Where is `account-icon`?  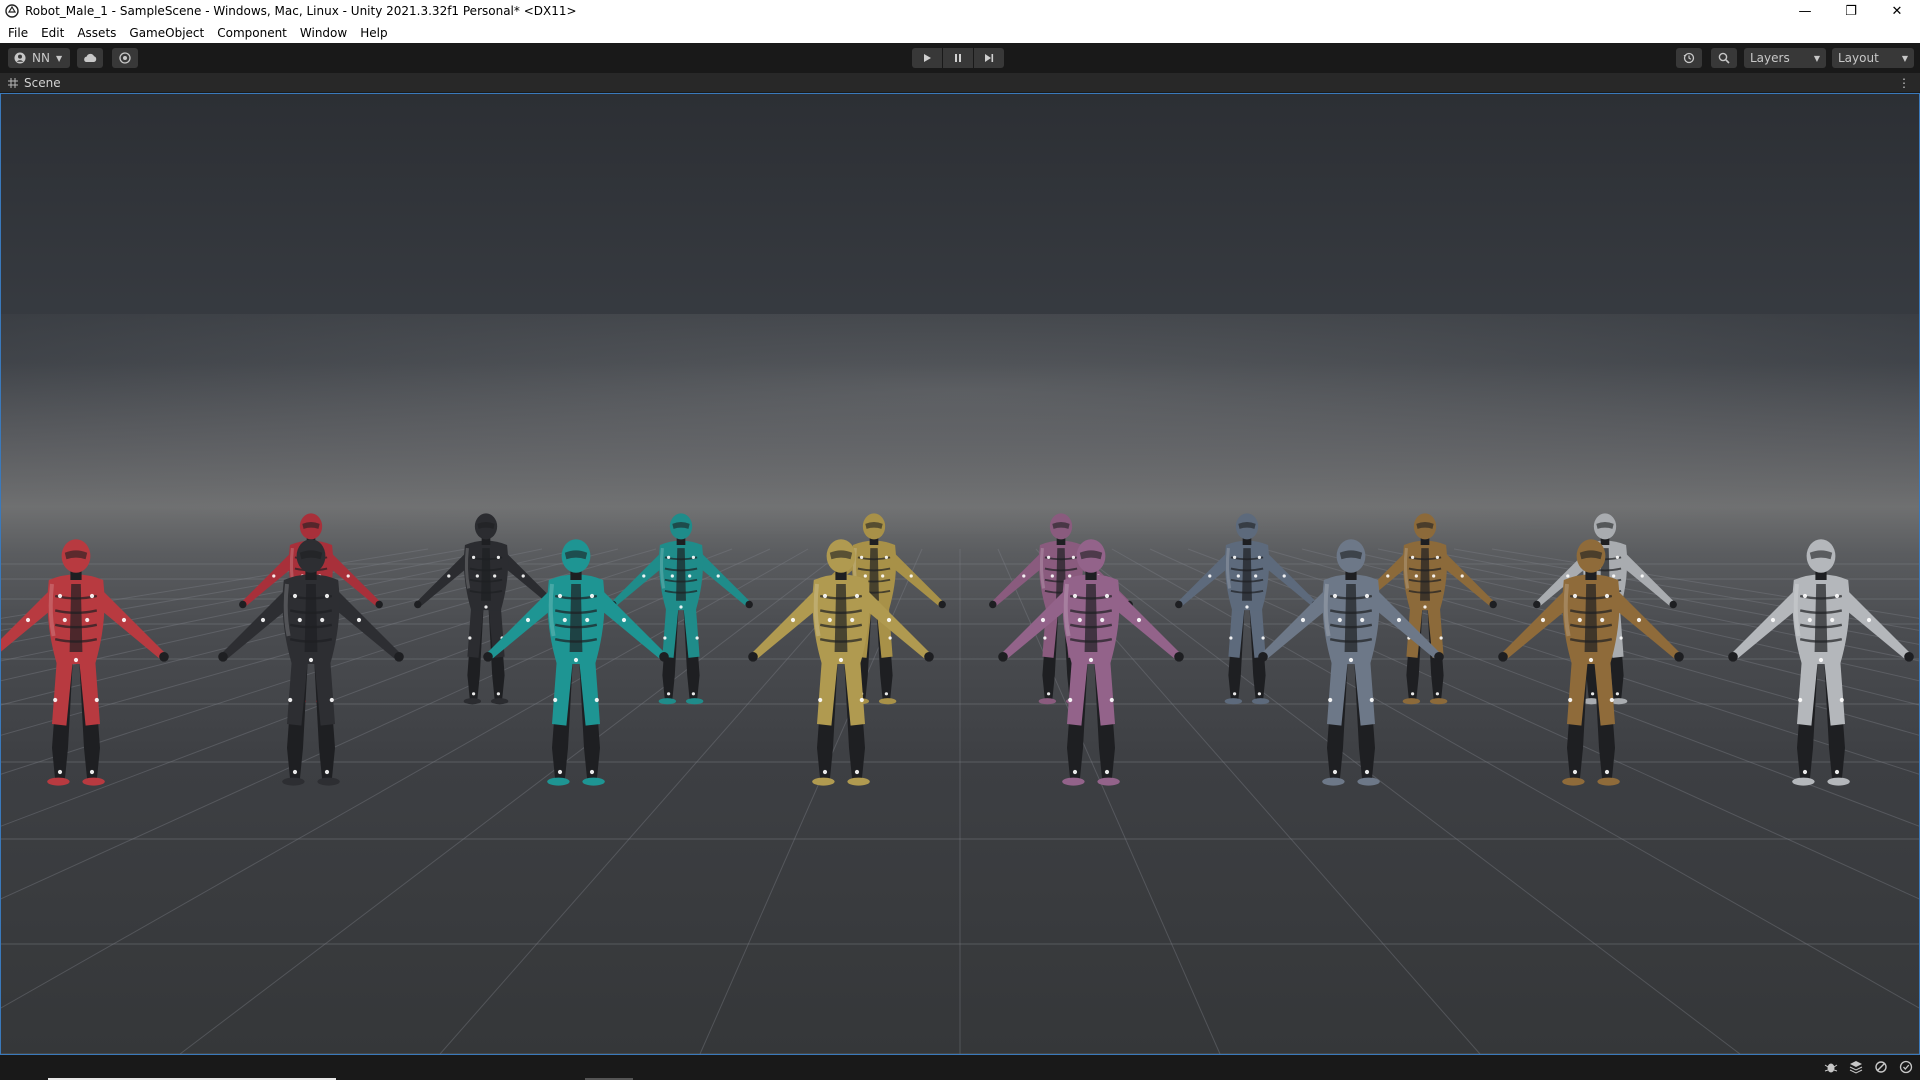
account-icon is located at coordinates (20, 58).